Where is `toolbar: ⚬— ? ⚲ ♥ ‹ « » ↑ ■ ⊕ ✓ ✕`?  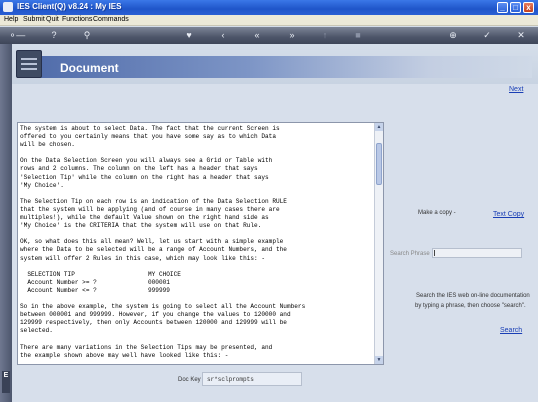
toolbar: ⚬— ? ⚲ ♥ ‹ « » ↑ ■ ⊕ ✓ ✕ is located at coordinates (269, 35).